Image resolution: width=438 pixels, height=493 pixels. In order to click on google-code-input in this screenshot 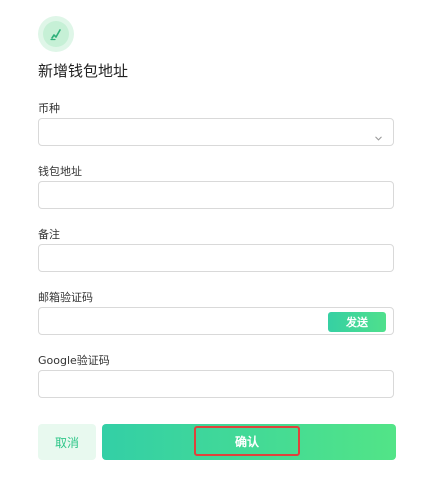, I will do `click(216, 384)`.